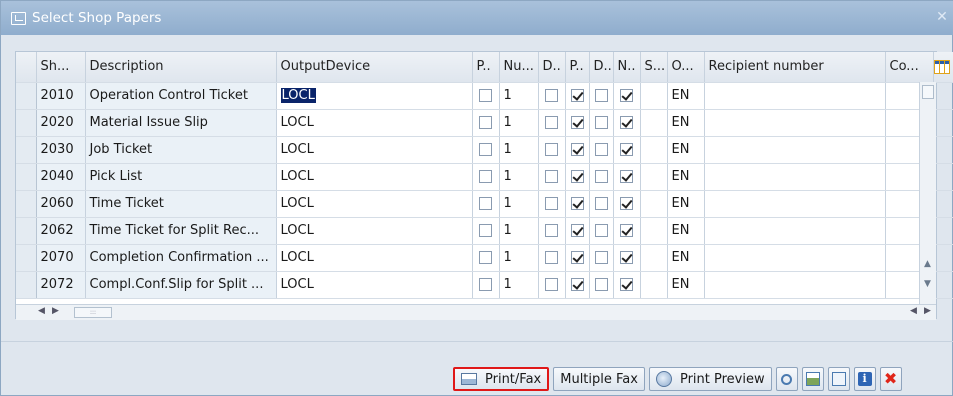  Describe the element at coordinates (928, 92) in the screenshot. I see `scroll-thumb` at that location.